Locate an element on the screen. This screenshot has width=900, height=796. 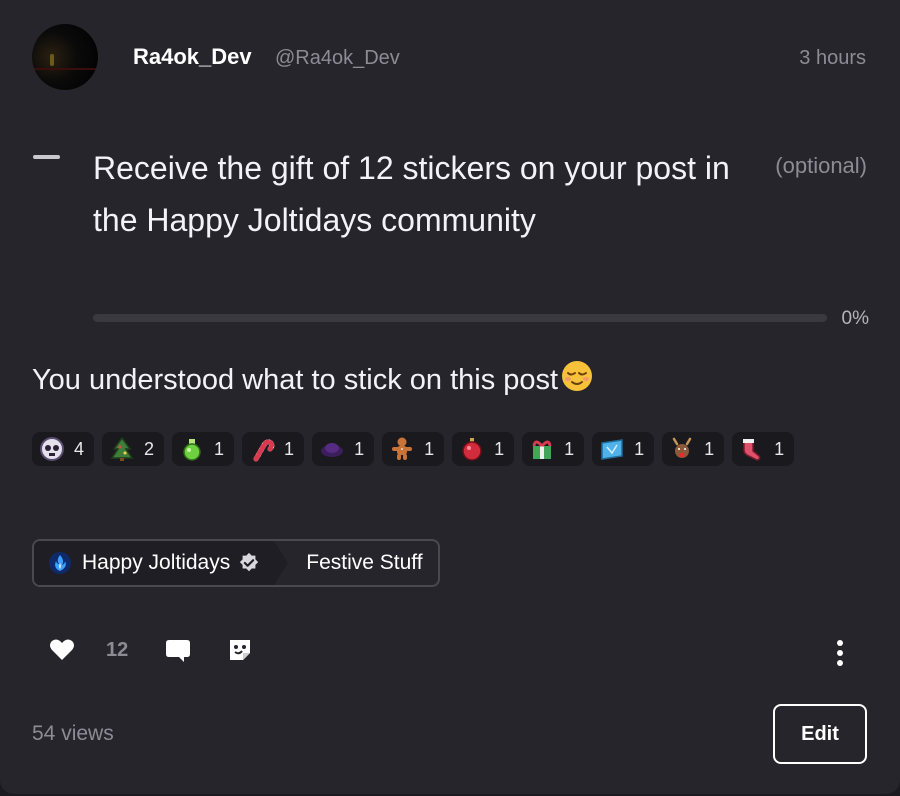
gift-sticker-icon is located at coordinates (542, 449).